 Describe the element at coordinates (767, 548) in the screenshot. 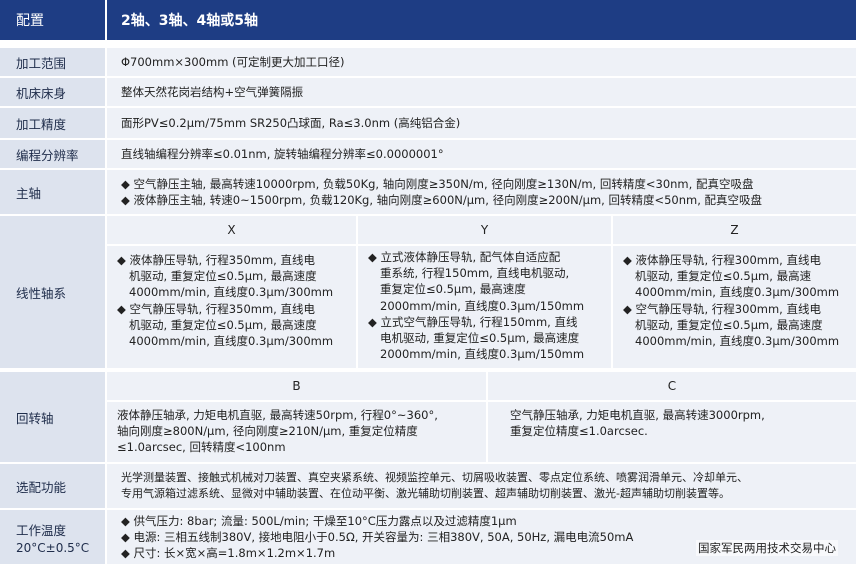

I see `watermark-text: 国家军民两用技术交易中心` at that location.